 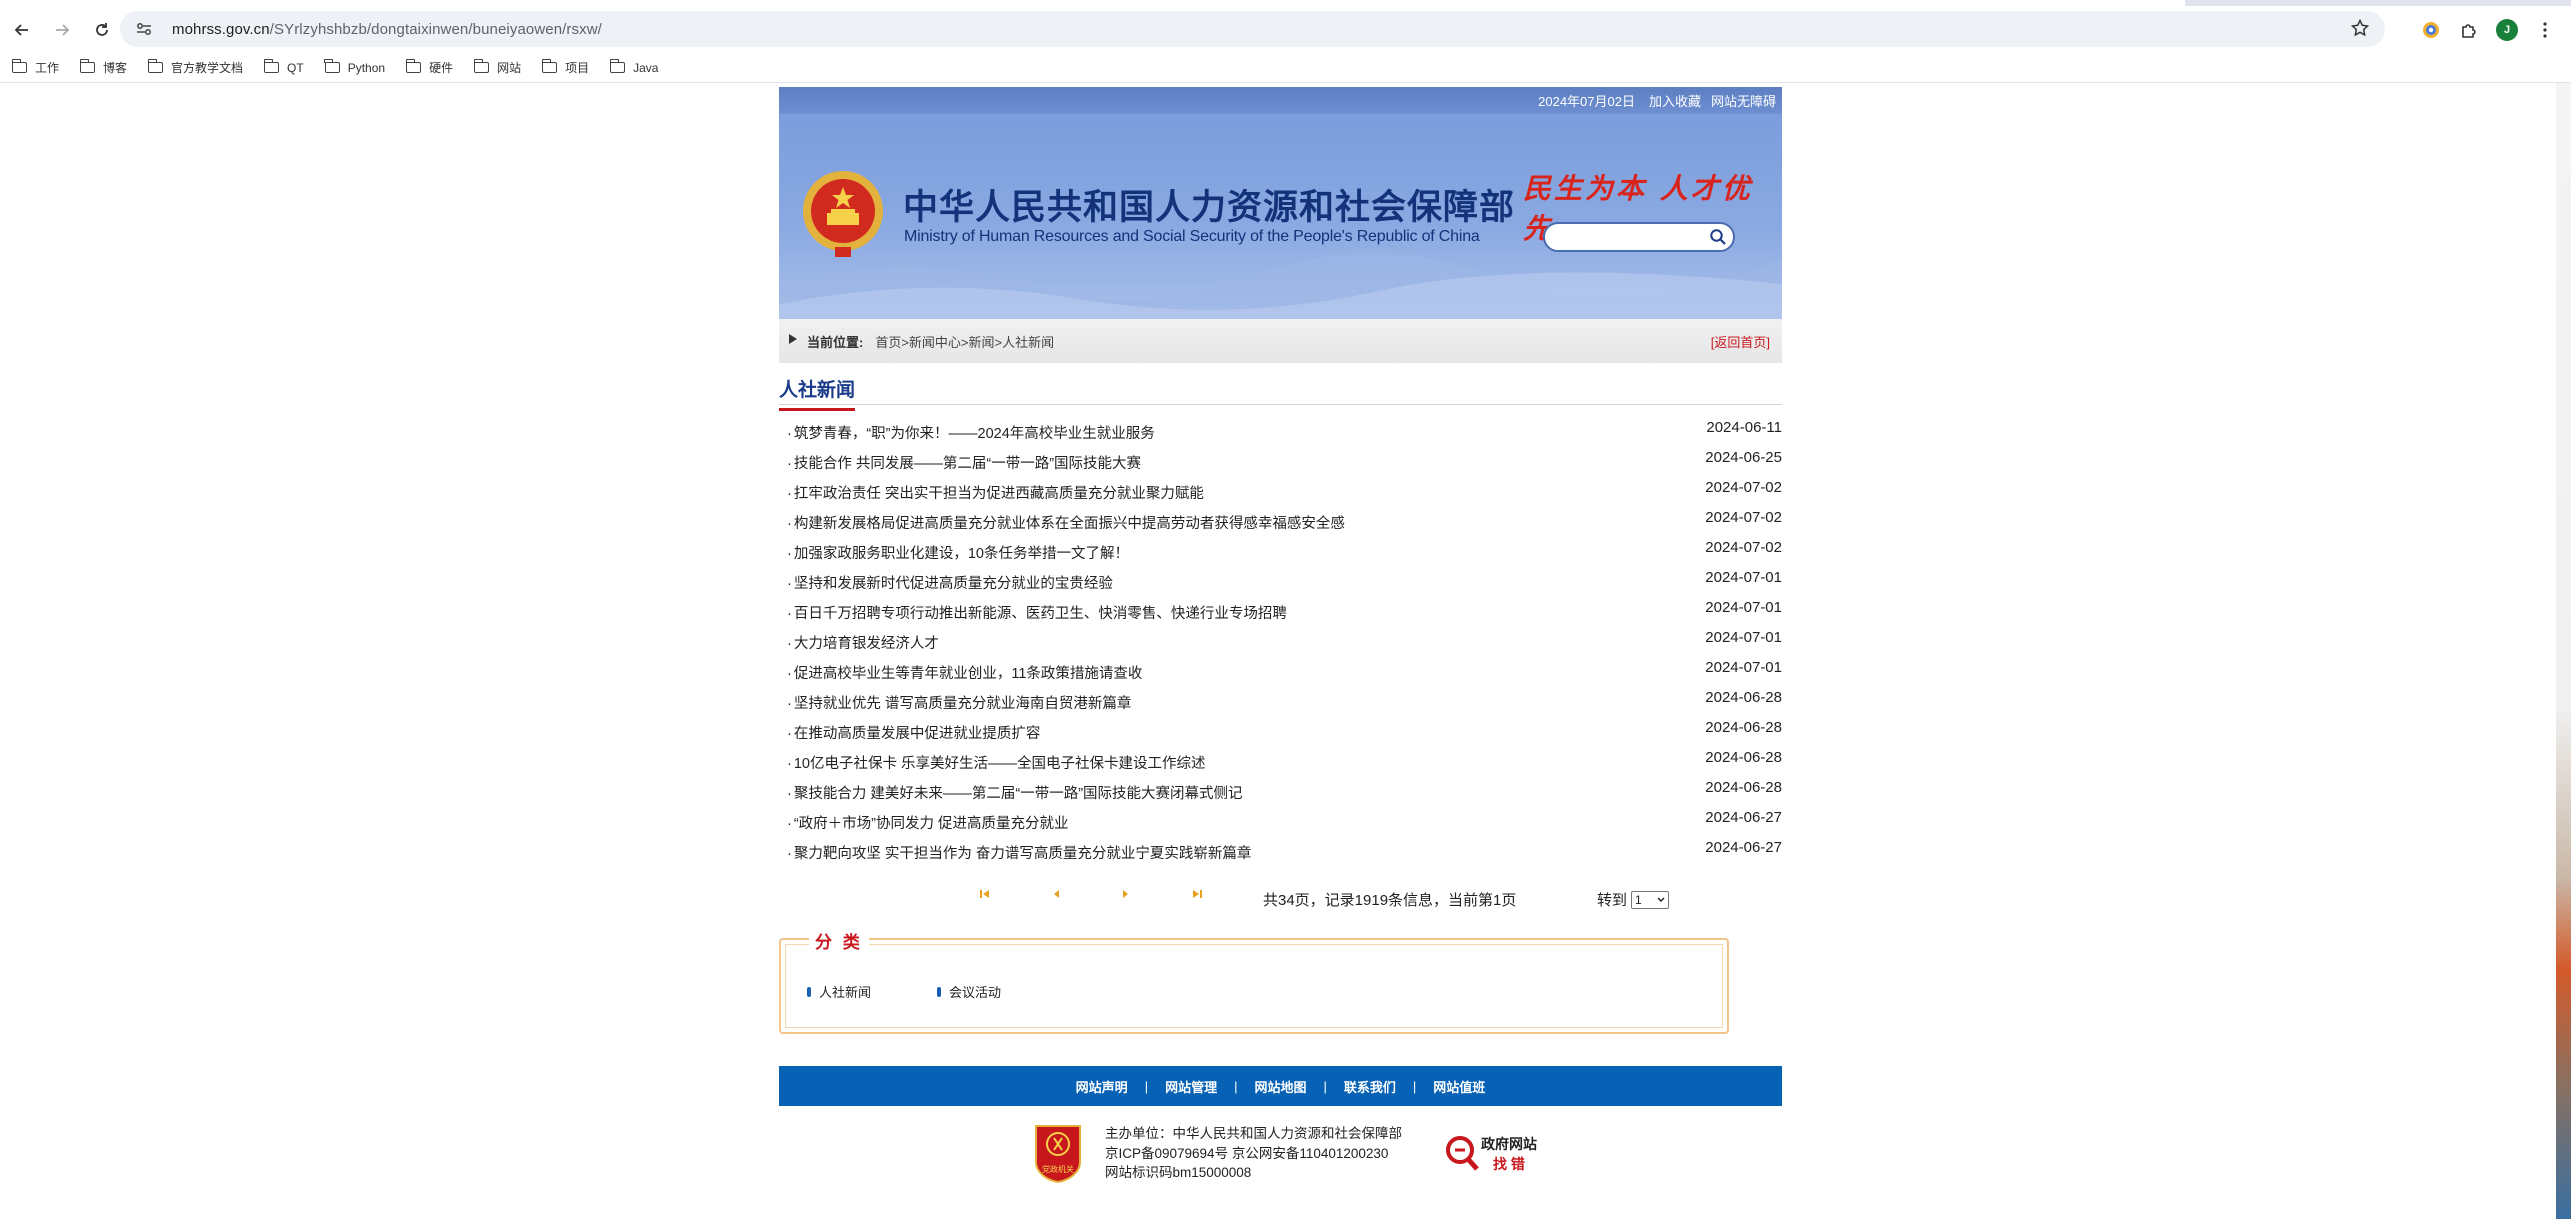 I want to click on news-item: 在推动高质量发展中促进就业提质扩容 2024-06-28, so click(x=1280, y=732).